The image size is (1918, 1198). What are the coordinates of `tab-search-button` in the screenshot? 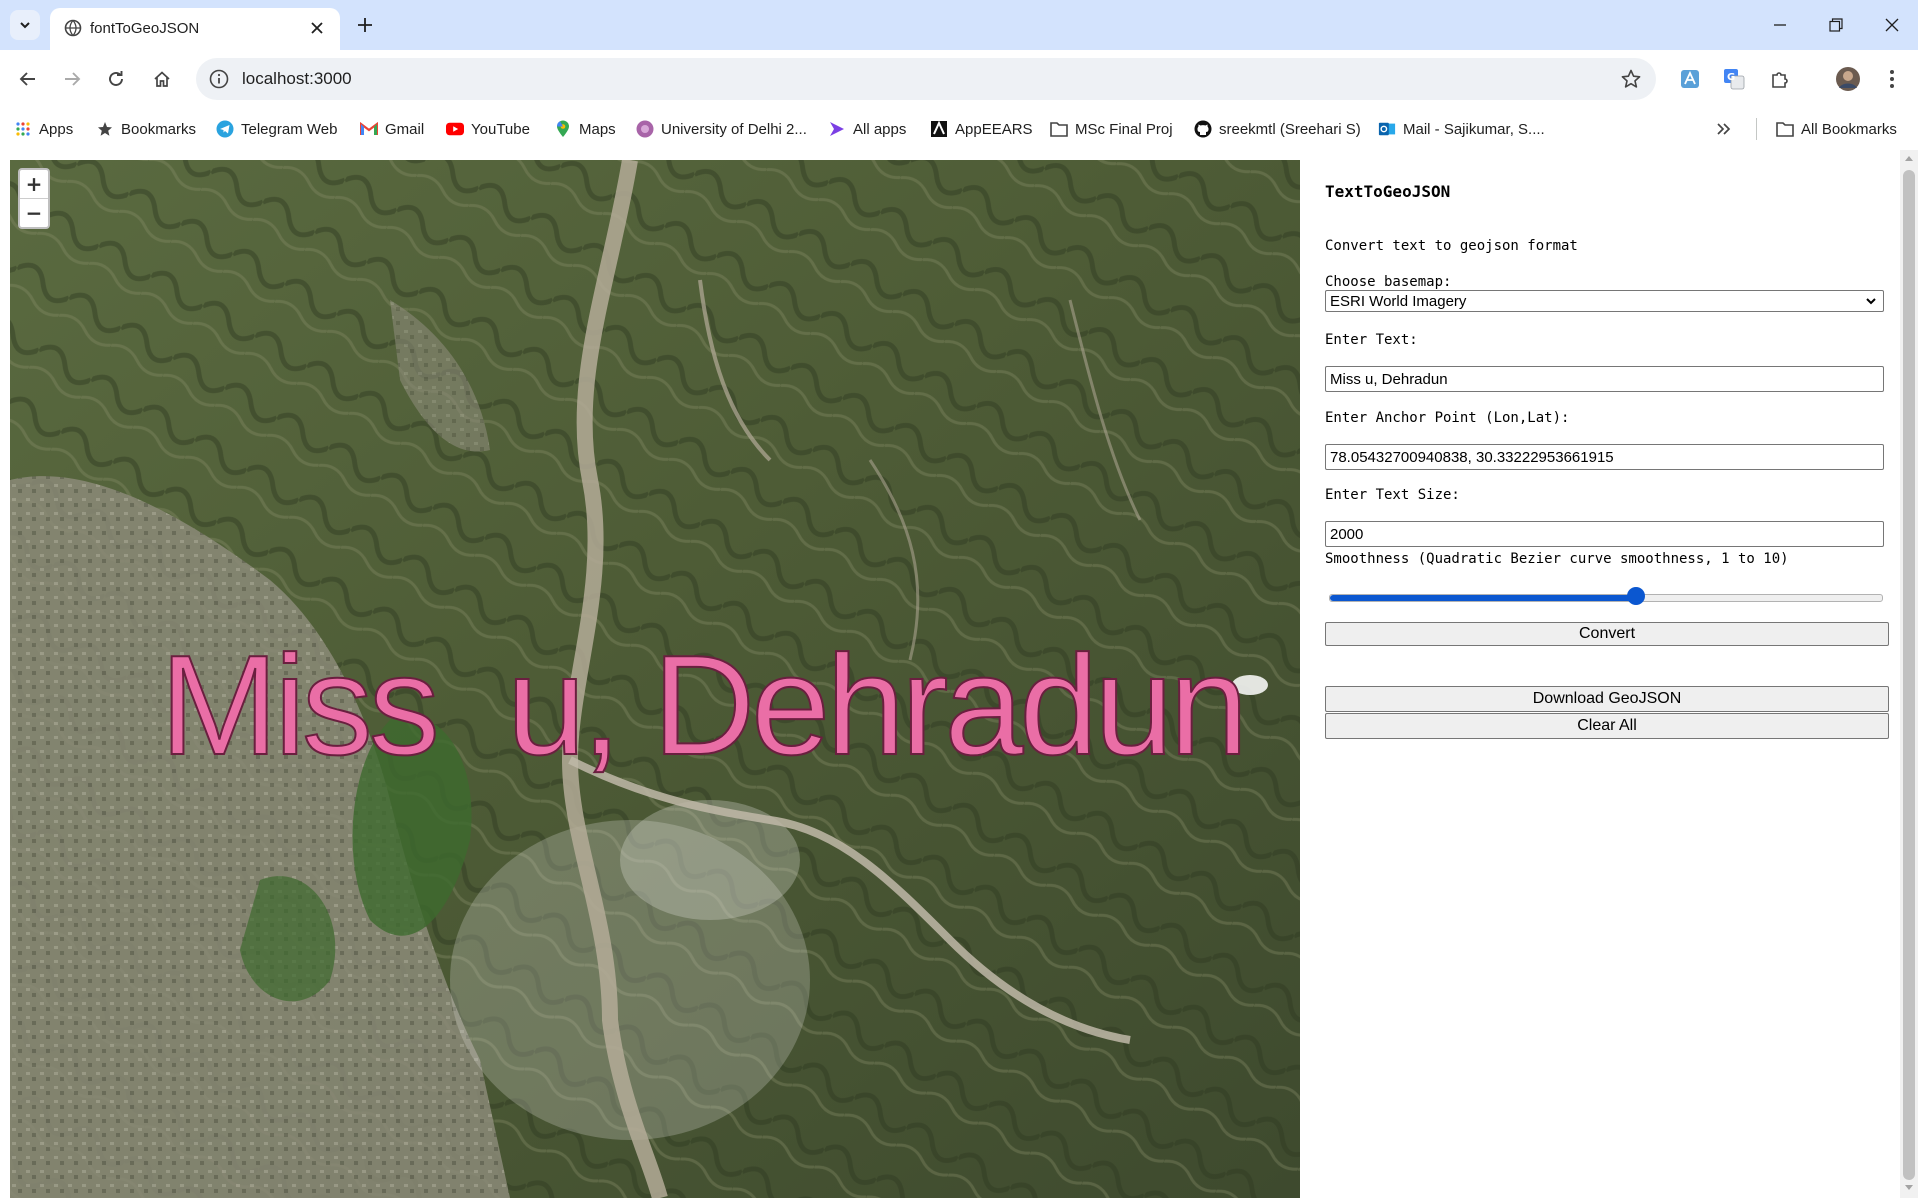 It's located at (25, 25).